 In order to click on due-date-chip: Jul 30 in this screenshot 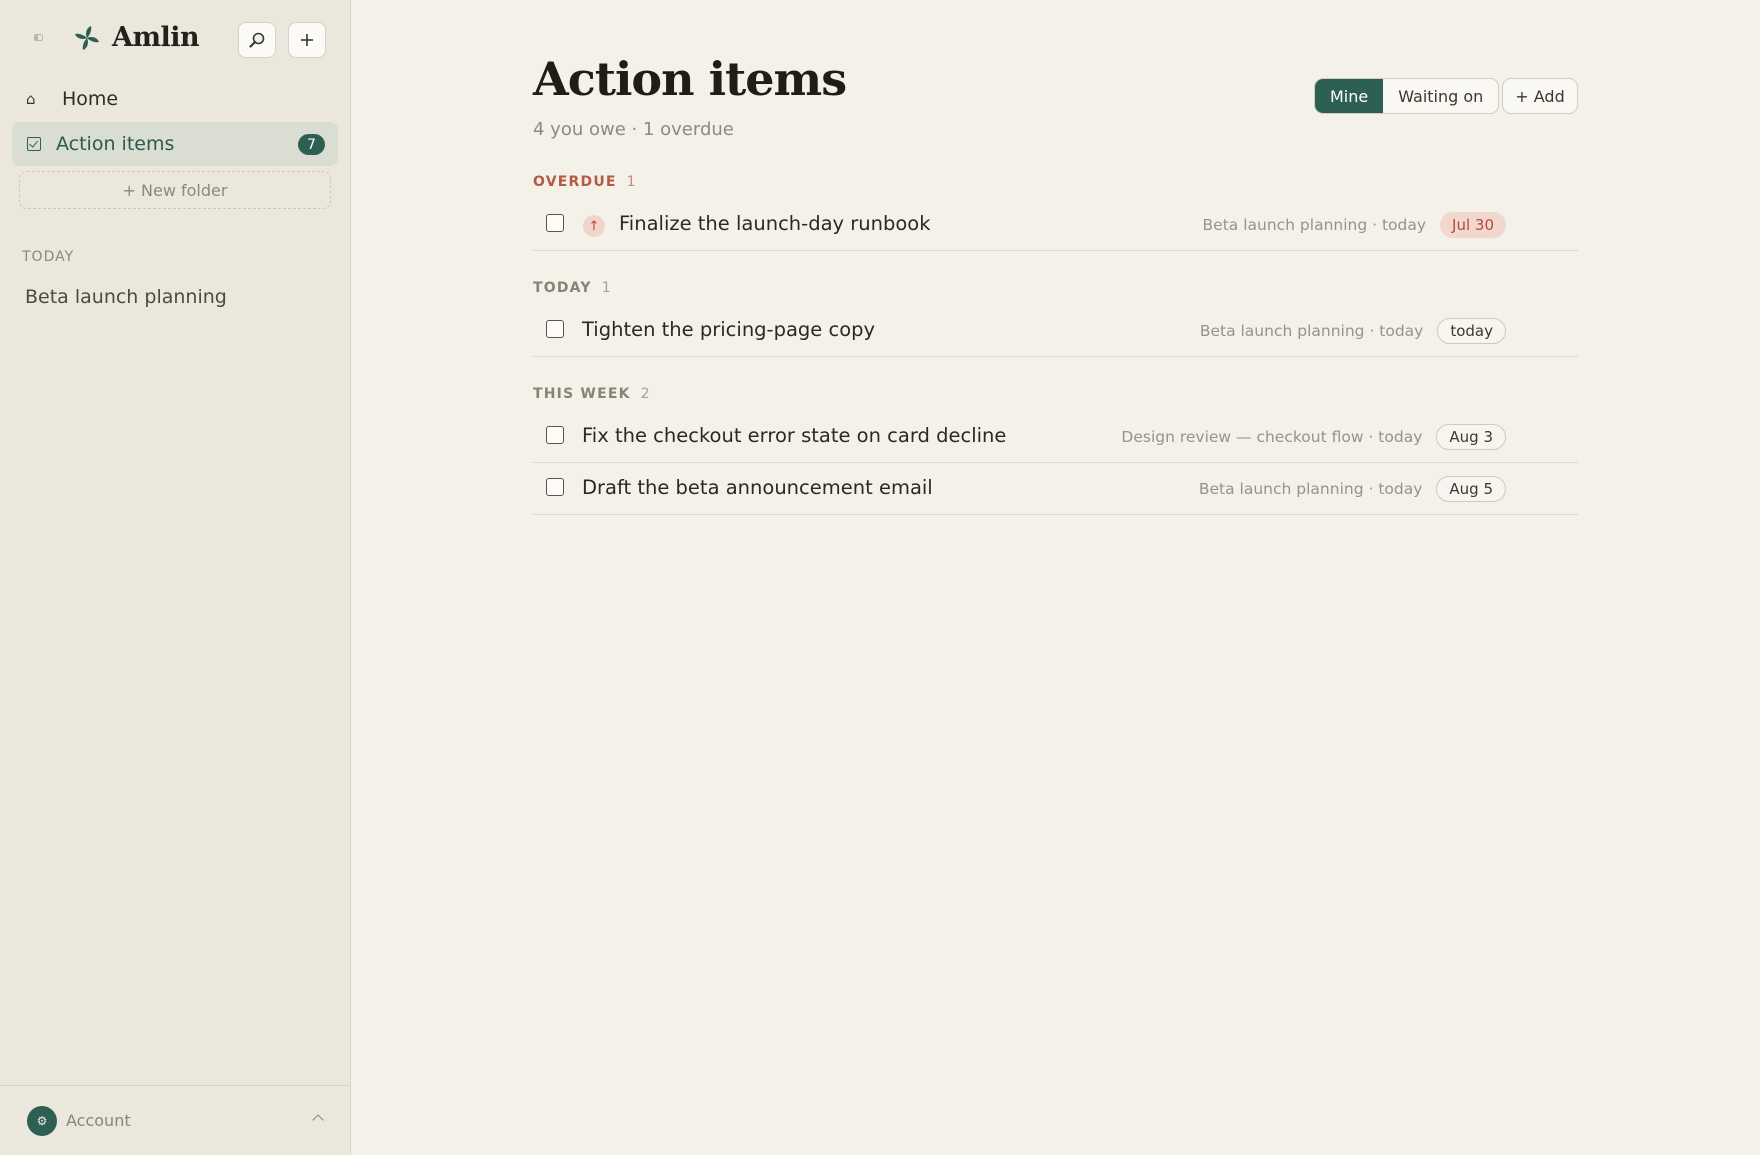, I will do `click(1473, 225)`.